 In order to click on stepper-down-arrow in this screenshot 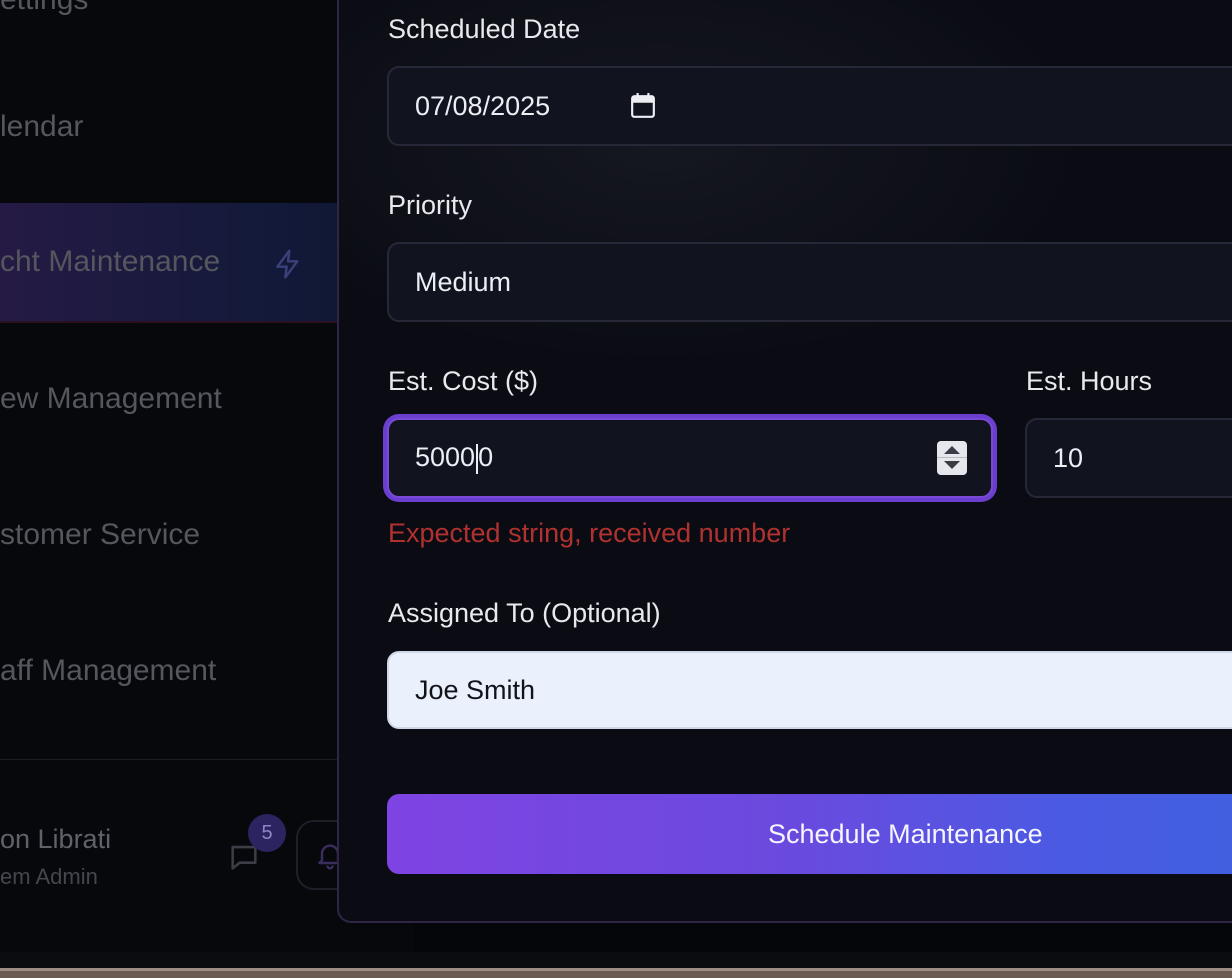, I will do `click(952, 465)`.